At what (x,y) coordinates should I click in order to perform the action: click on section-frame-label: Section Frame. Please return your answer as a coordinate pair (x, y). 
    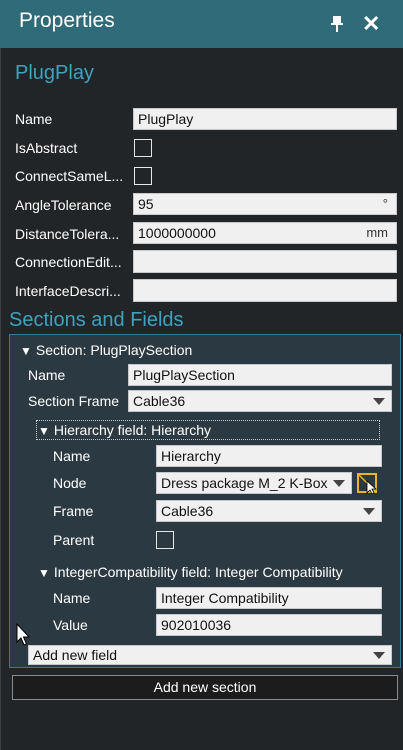
    Looking at the image, I should click on (74, 401).